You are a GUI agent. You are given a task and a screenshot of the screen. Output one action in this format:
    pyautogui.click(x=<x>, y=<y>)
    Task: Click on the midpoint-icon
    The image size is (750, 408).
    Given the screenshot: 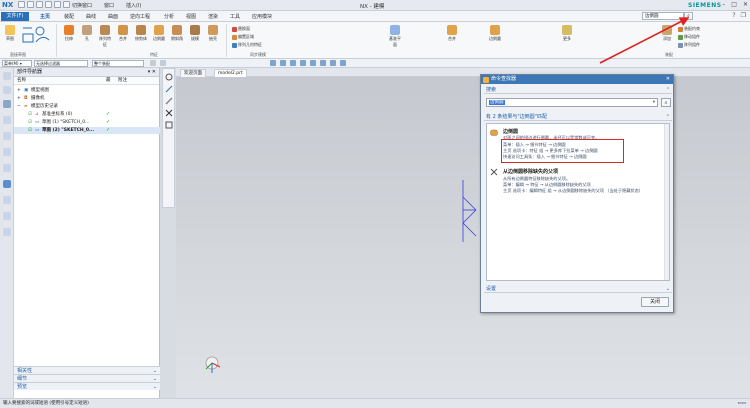 What is the action you would take?
    pyautogui.click(x=293, y=63)
    